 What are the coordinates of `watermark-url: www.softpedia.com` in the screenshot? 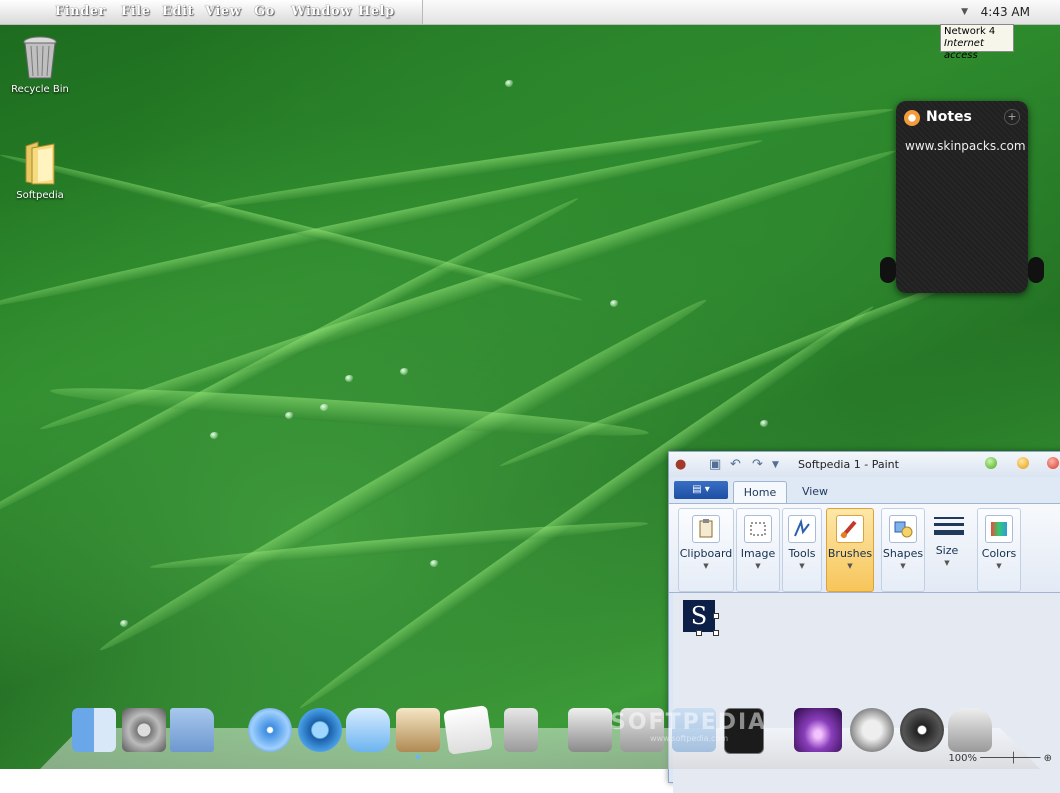 It's located at (689, 738).